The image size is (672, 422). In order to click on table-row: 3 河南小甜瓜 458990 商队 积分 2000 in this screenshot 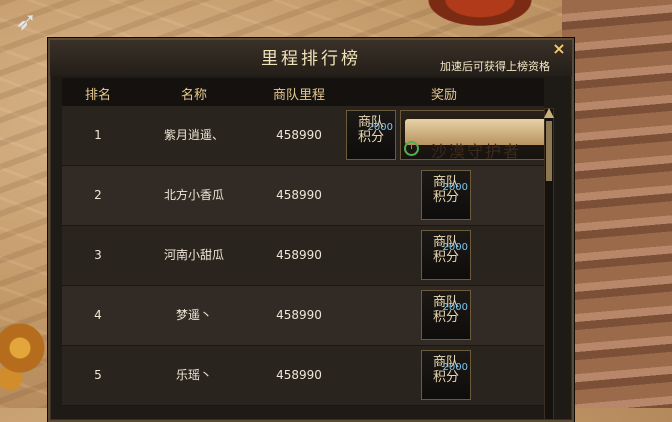, I will do `click(303, 256)`.